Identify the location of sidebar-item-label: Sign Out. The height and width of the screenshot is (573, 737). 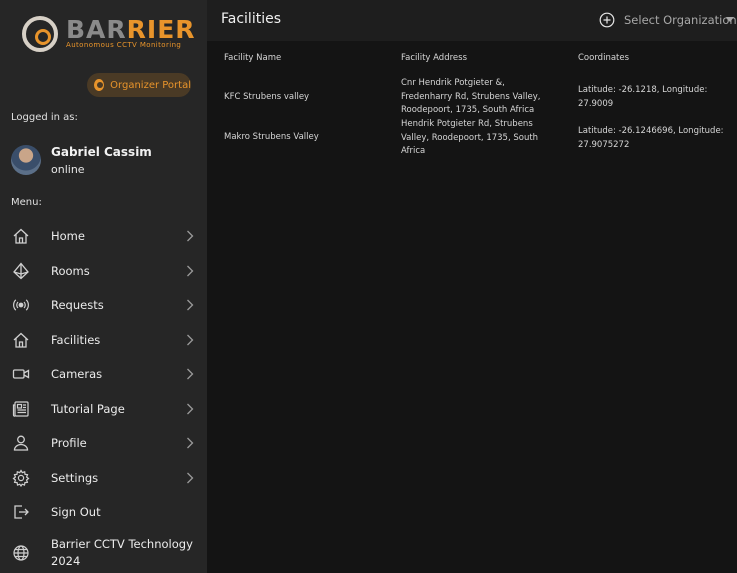
(76, 511).